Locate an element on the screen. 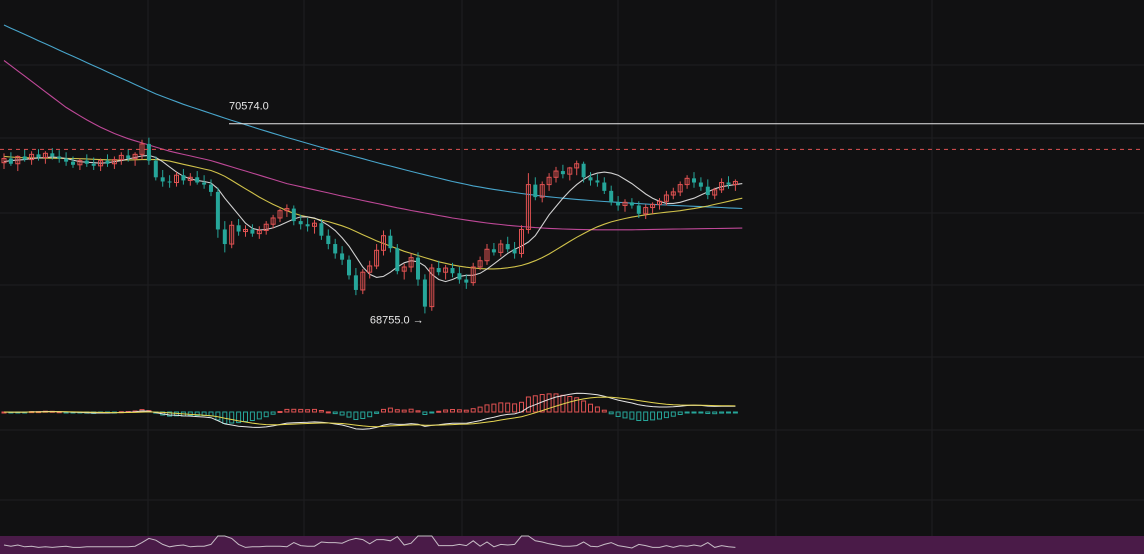 The image size is (1144, 554). bottom-indicator-panel is located at coordinates (572, 544).